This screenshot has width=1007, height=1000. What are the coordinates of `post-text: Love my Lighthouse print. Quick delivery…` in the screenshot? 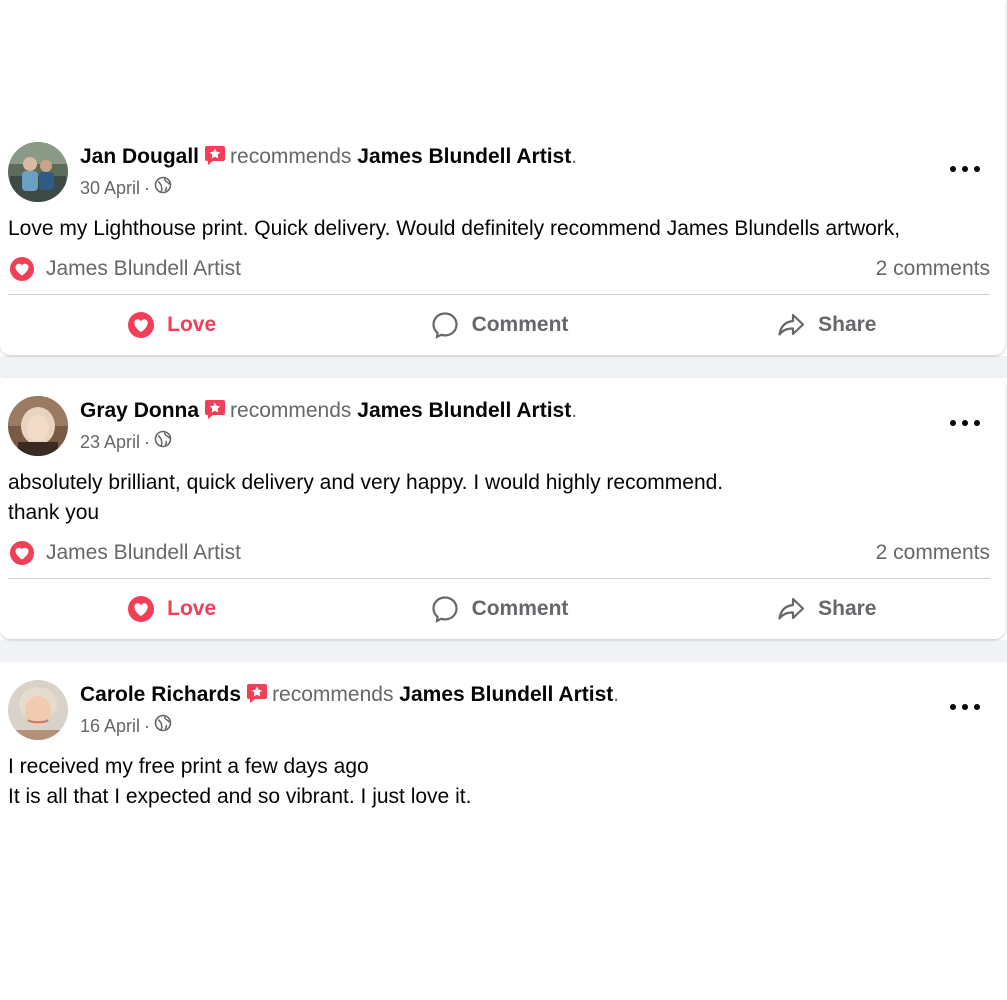 It's located at (454, 228).